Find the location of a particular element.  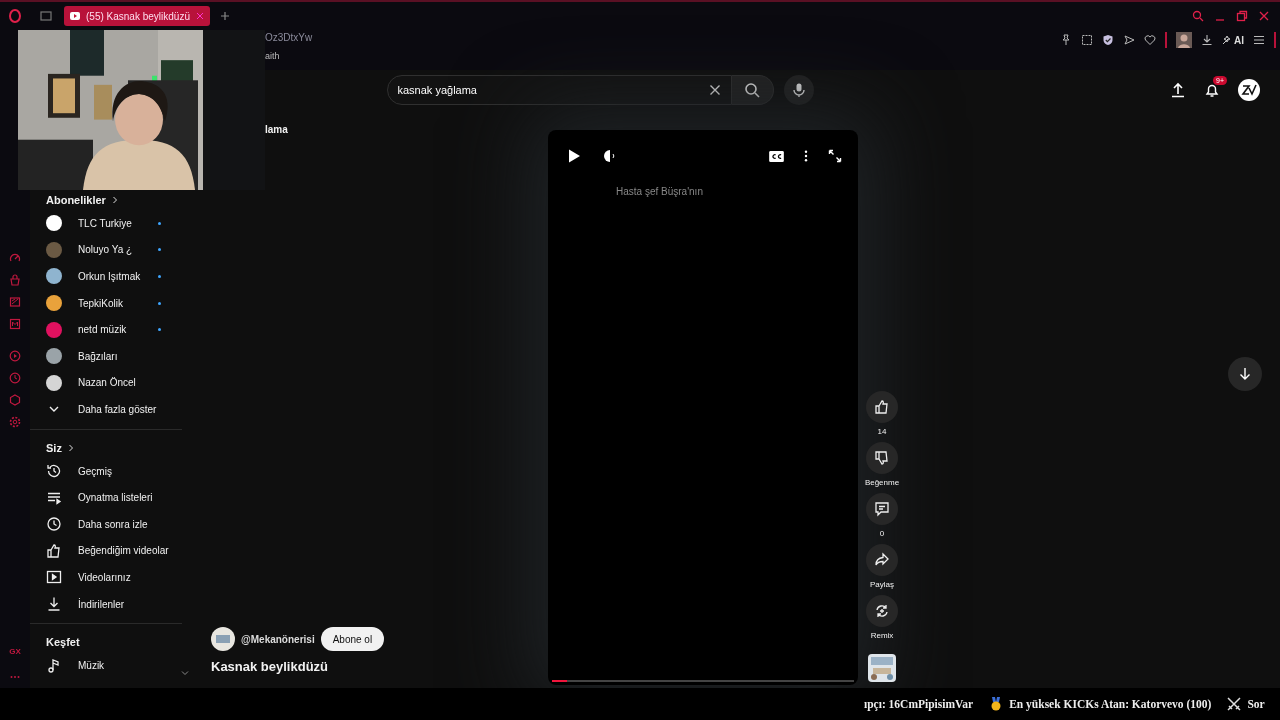

channel-item: Noluyo Ya ¿ is located at coordinates (107, 250).